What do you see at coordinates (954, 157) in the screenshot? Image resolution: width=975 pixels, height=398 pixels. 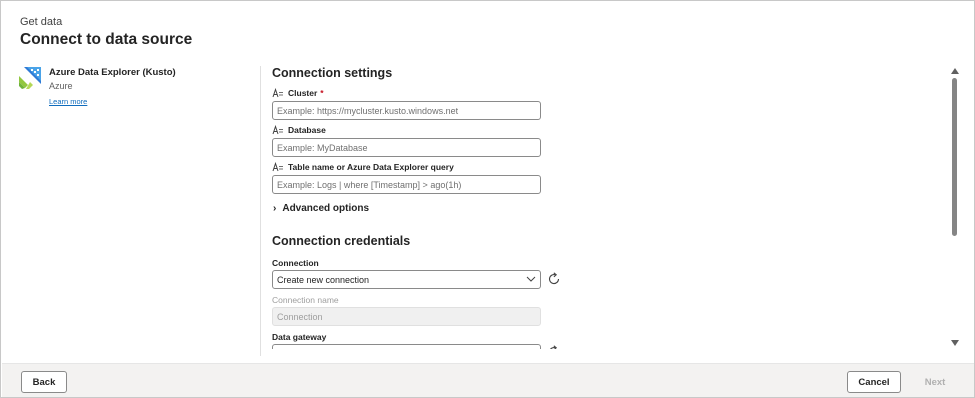 I see `scrollbar-thumb` at bounding box center [954, 157].